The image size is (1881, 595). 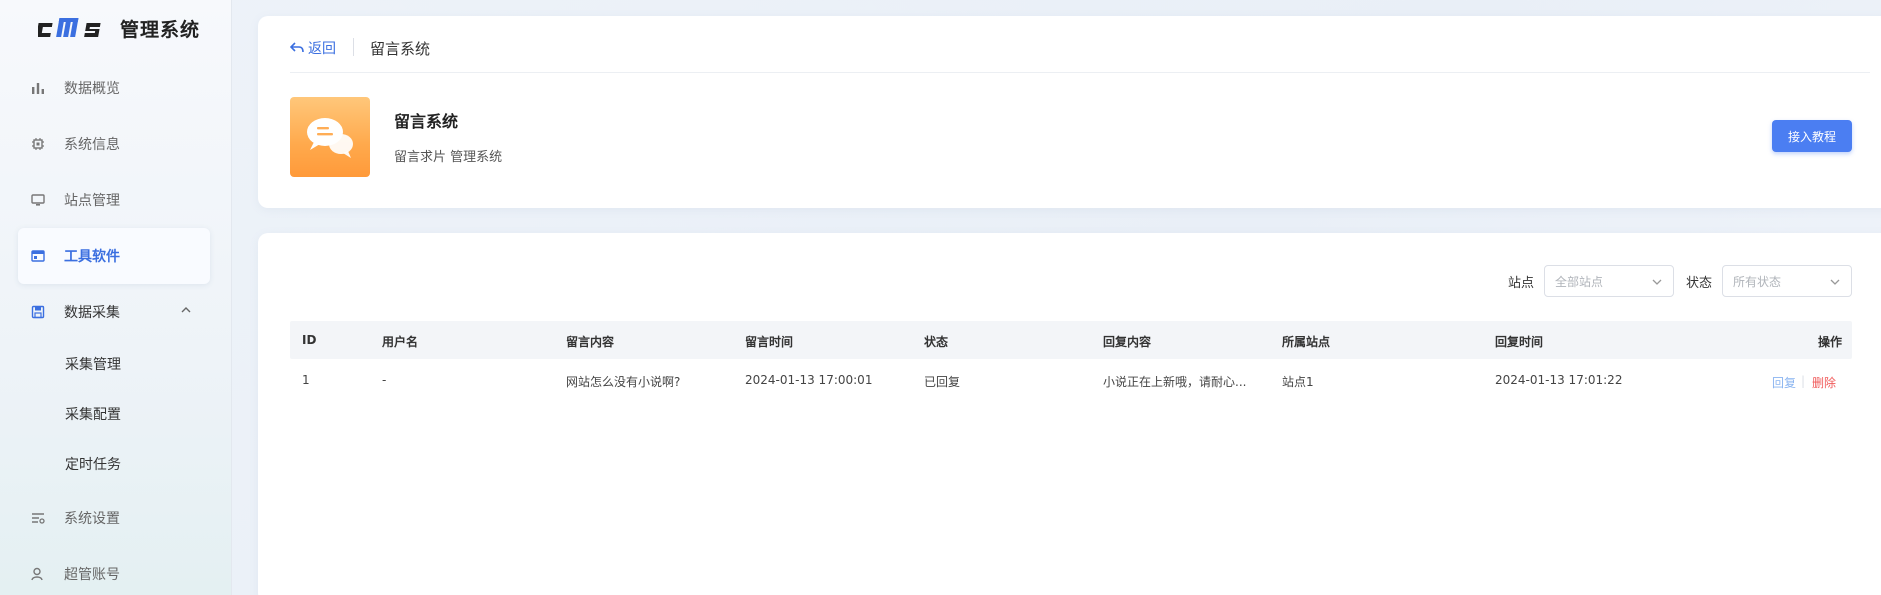 What do you see at coordinates (119, 28) in the screenshot?
I see `app-logo: 管理系统` at bounding box center [119, 28].